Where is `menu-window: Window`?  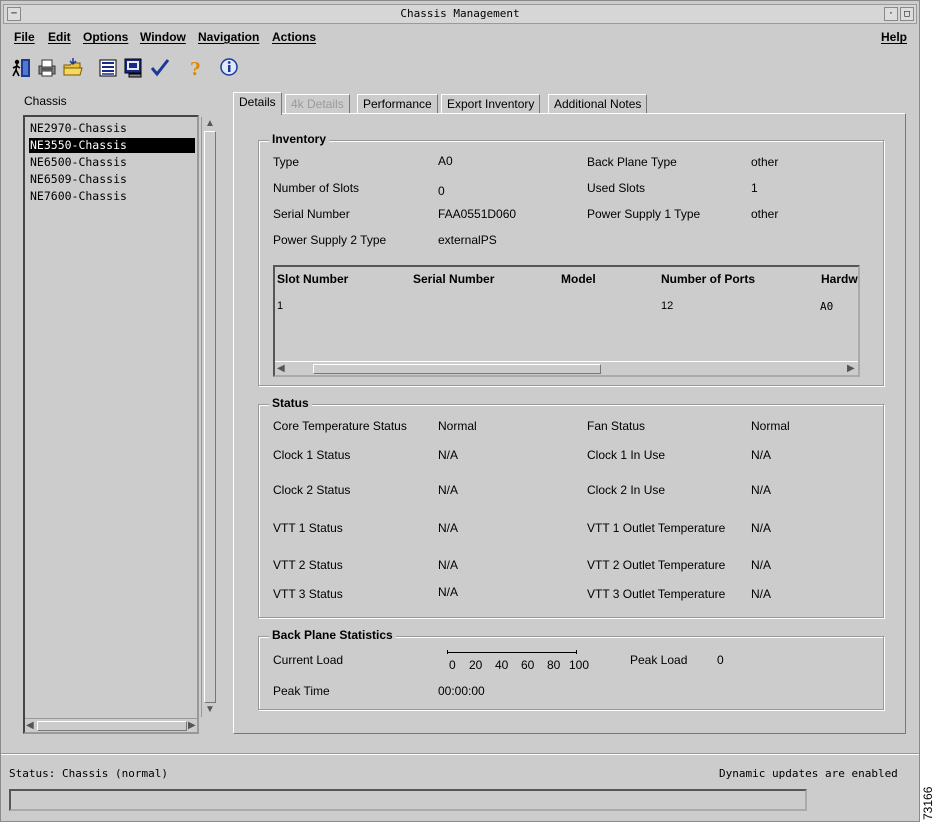 menu-window: Window is located at coordinates (163, 37).